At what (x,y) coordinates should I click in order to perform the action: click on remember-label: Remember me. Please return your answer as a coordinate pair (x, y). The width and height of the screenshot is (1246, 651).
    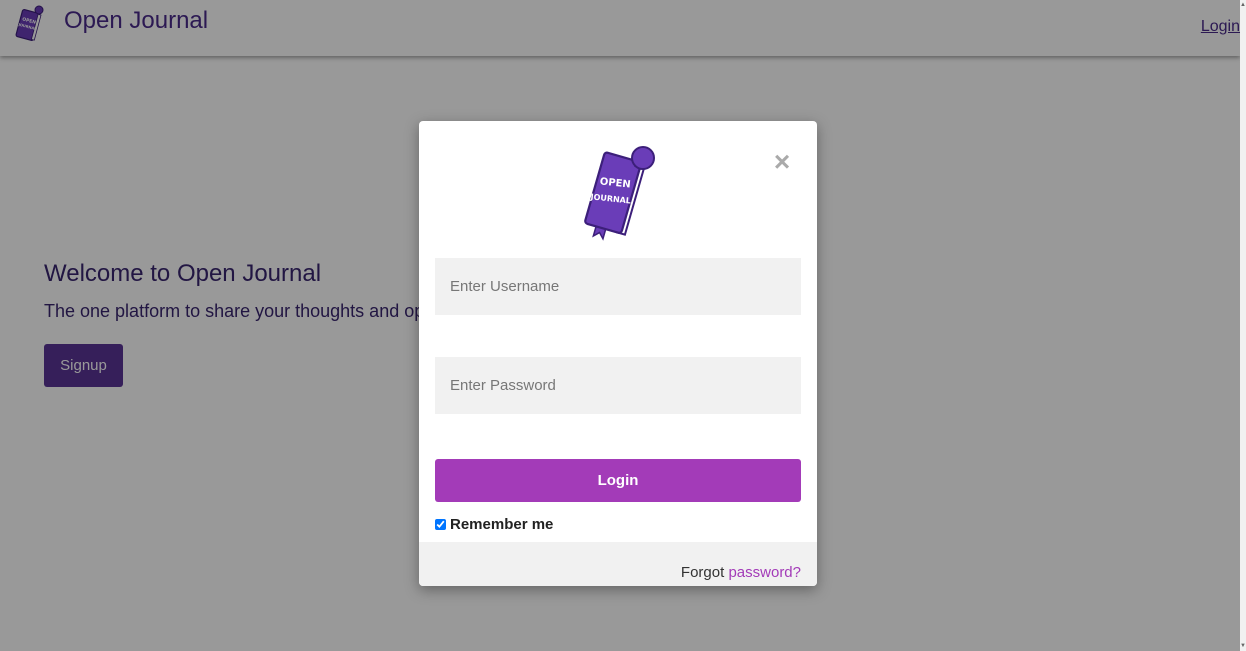
    Looking at the image, I should click on (502, 524).